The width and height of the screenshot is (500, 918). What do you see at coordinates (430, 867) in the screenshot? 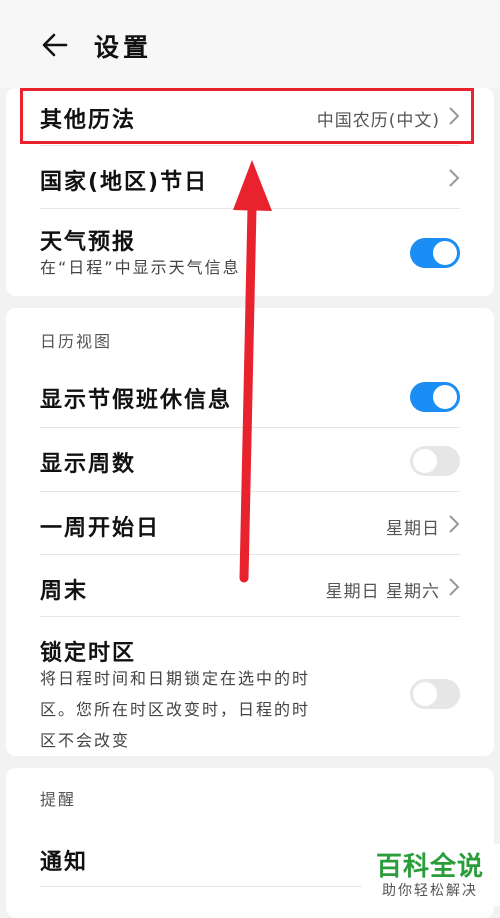
I see `watermark-title: 百科全说` at bounding box center [430, 867].